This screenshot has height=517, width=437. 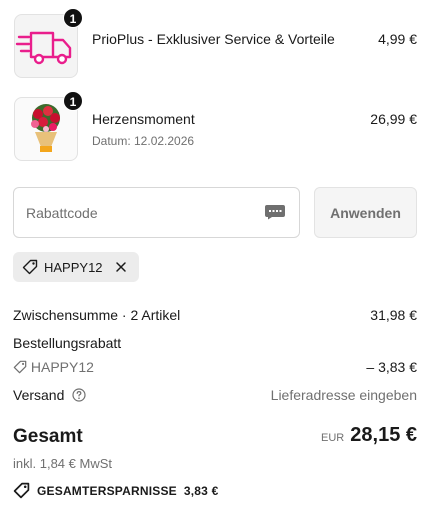 I want to click on shipping-value: Lieferadresse eingeben, so click(x=343, y=395).